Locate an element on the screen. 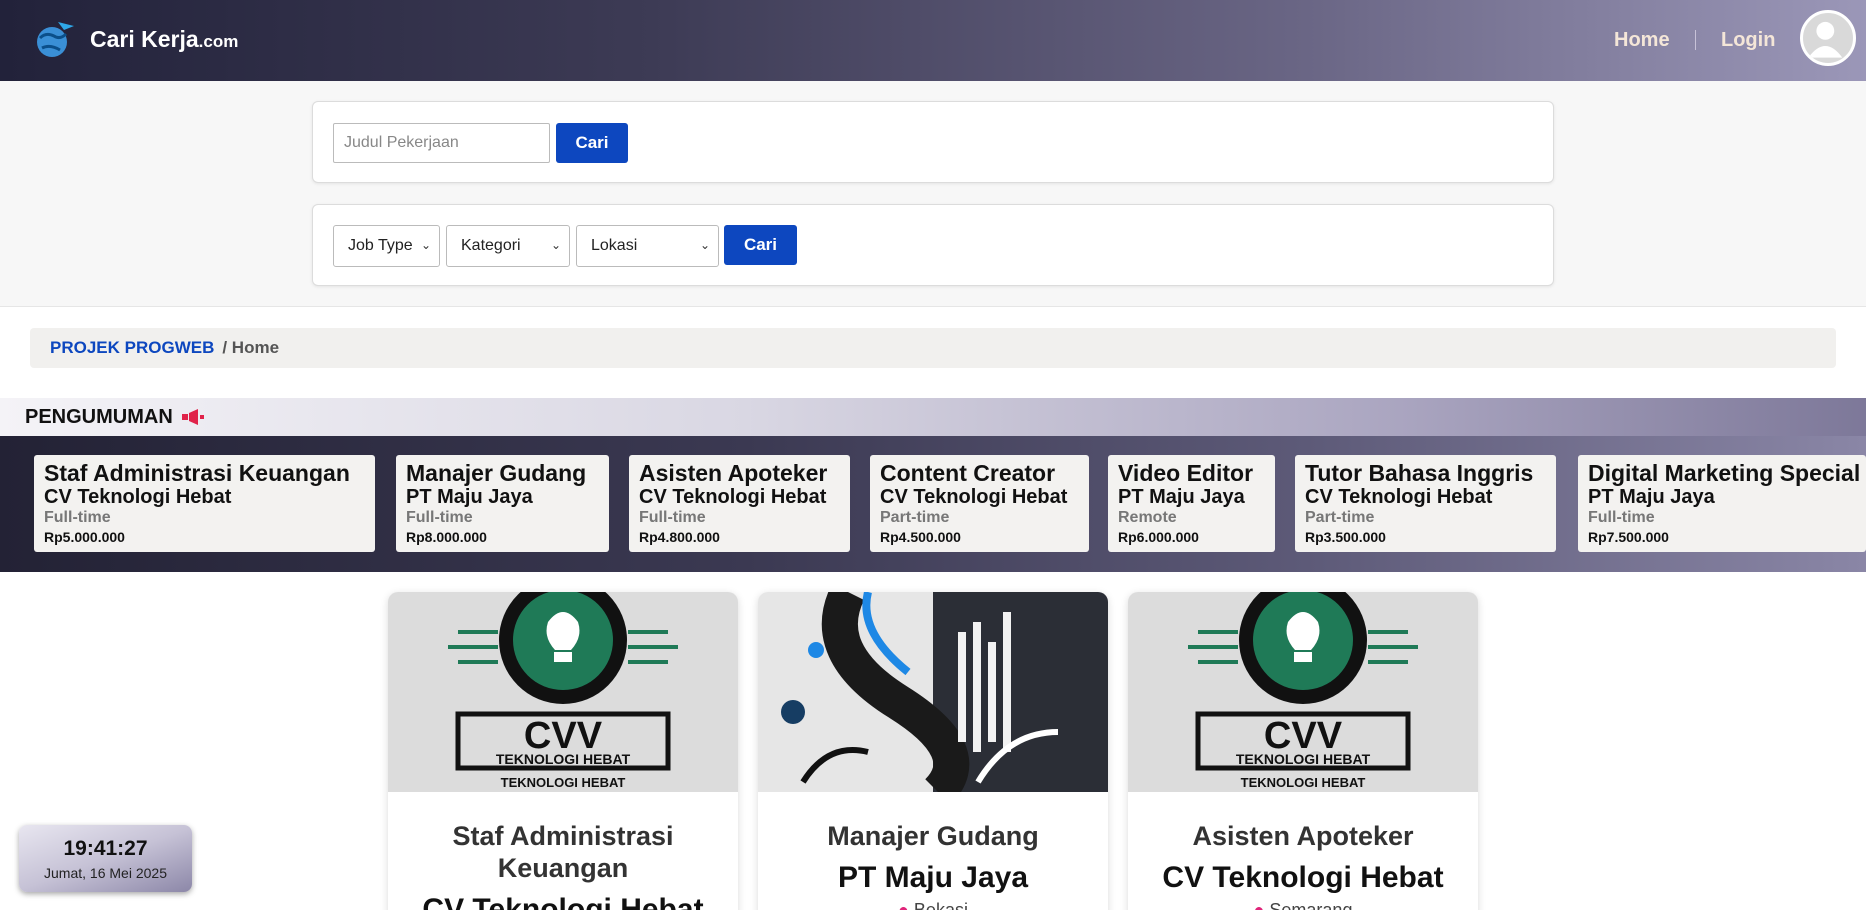 The image size is (1866, 910). breadcrumb-current: / Home is located at coordinates (251, 347).